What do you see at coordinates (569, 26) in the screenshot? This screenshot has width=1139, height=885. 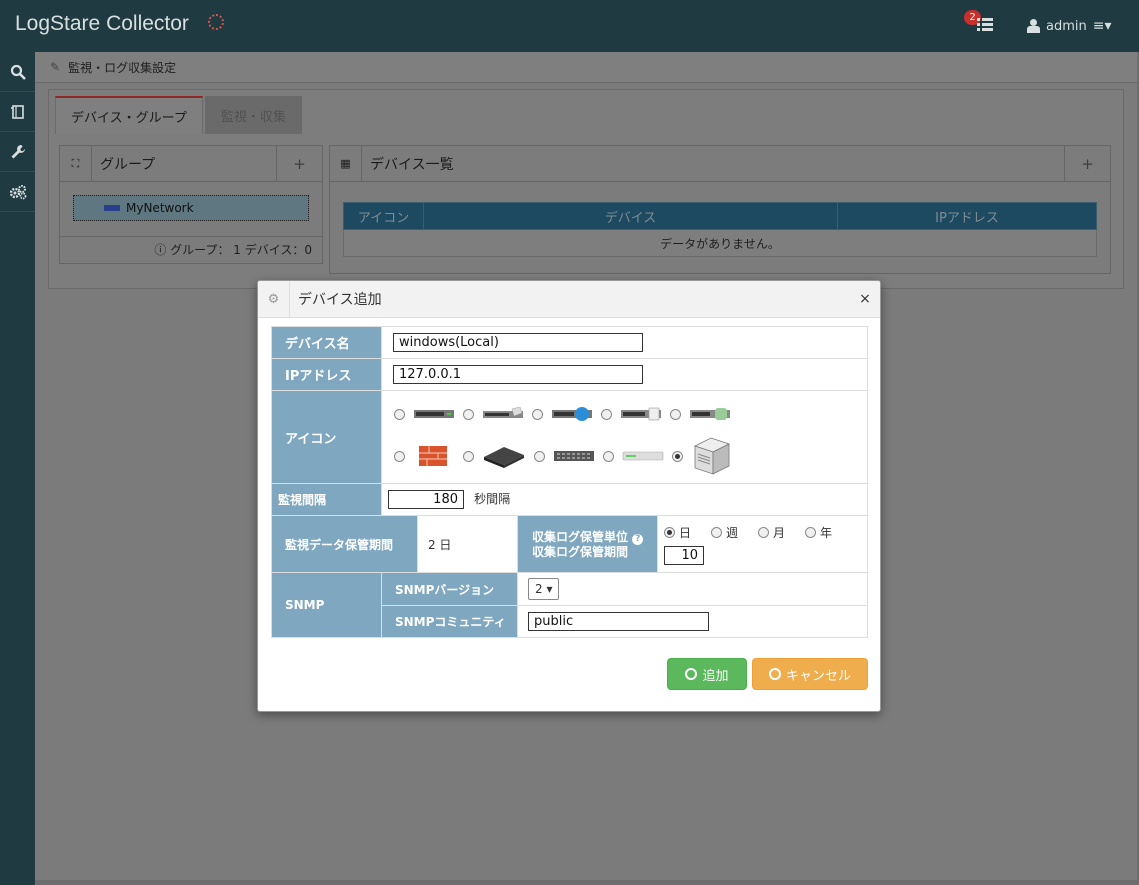 I see `top-bar: LogStare Collector 2 admin ≡▾` at bounding box center [569, 26].